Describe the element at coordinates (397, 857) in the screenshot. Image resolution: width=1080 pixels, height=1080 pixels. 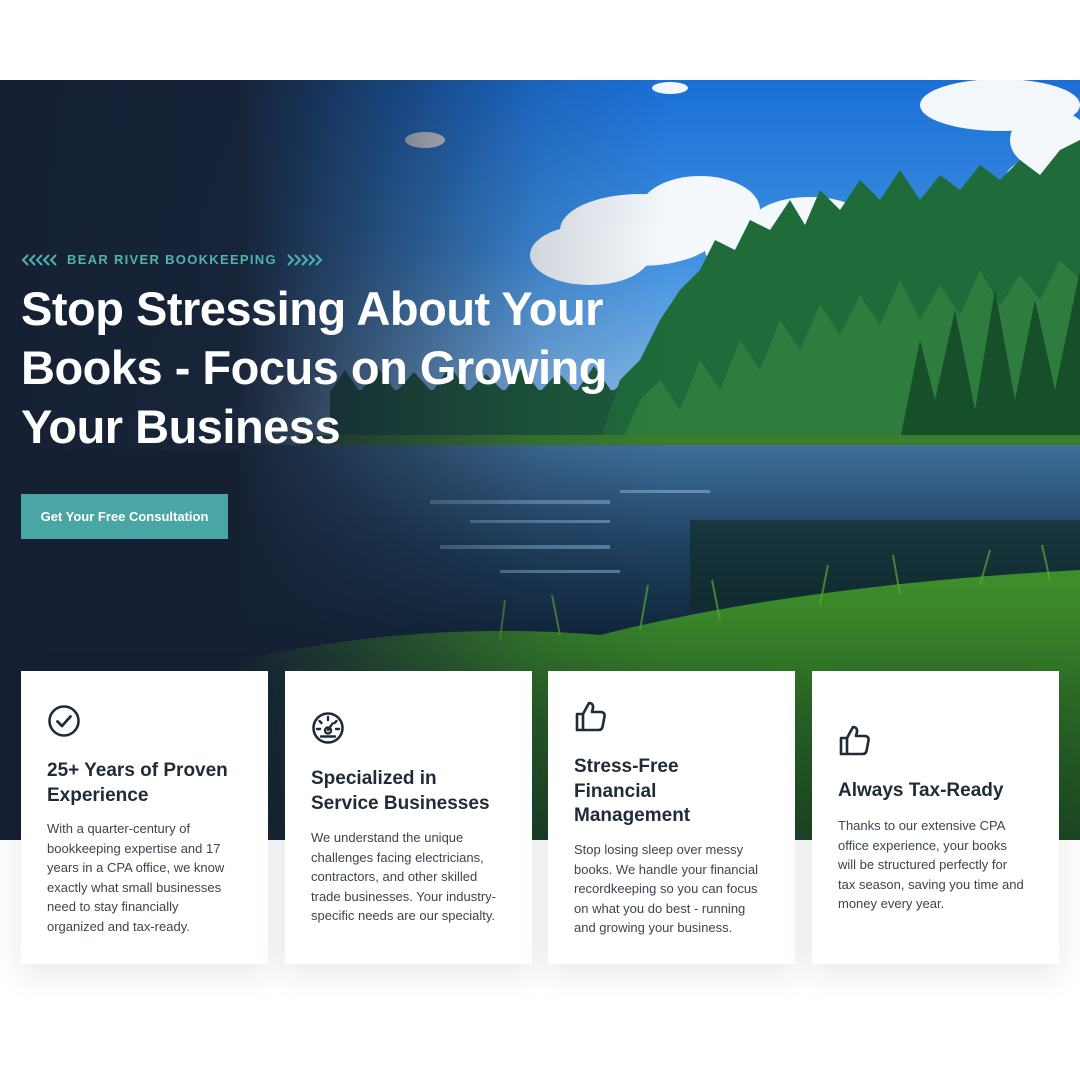
I see `feature-text-line: challenges facing electricians,` at that location.